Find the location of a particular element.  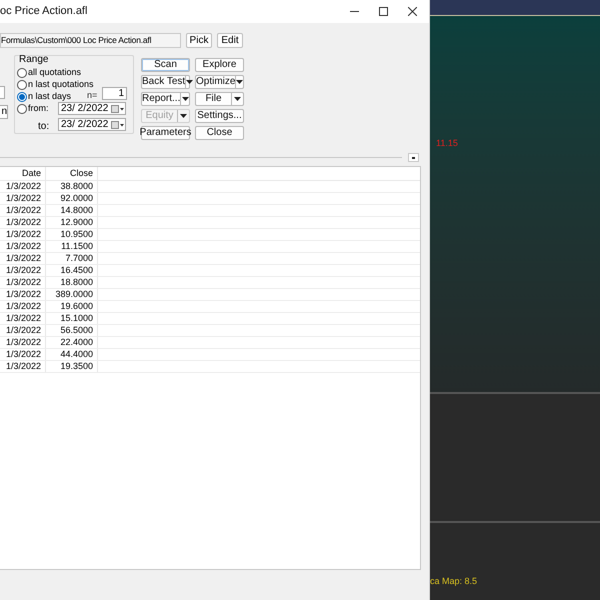

price-label: 11.15 is located at coordinates (447, 143).